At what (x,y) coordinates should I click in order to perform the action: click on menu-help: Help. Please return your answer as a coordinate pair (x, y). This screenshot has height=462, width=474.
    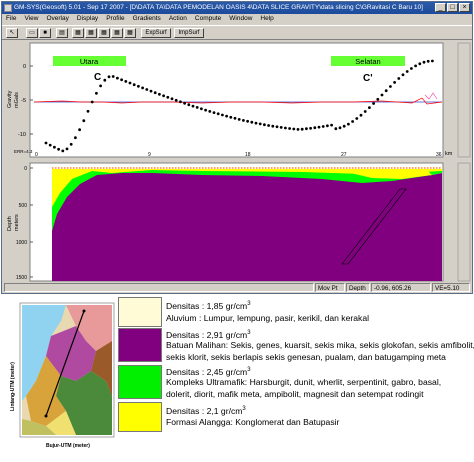
    Looking at the image, I should click on (266, 19).